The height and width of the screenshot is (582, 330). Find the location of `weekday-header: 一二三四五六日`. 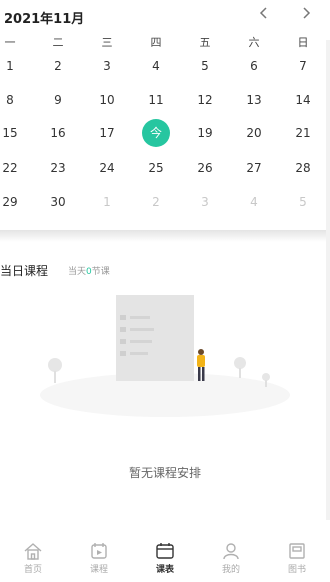

weekday-header: 一二三四五六日 is located at coordinates (165, 42).